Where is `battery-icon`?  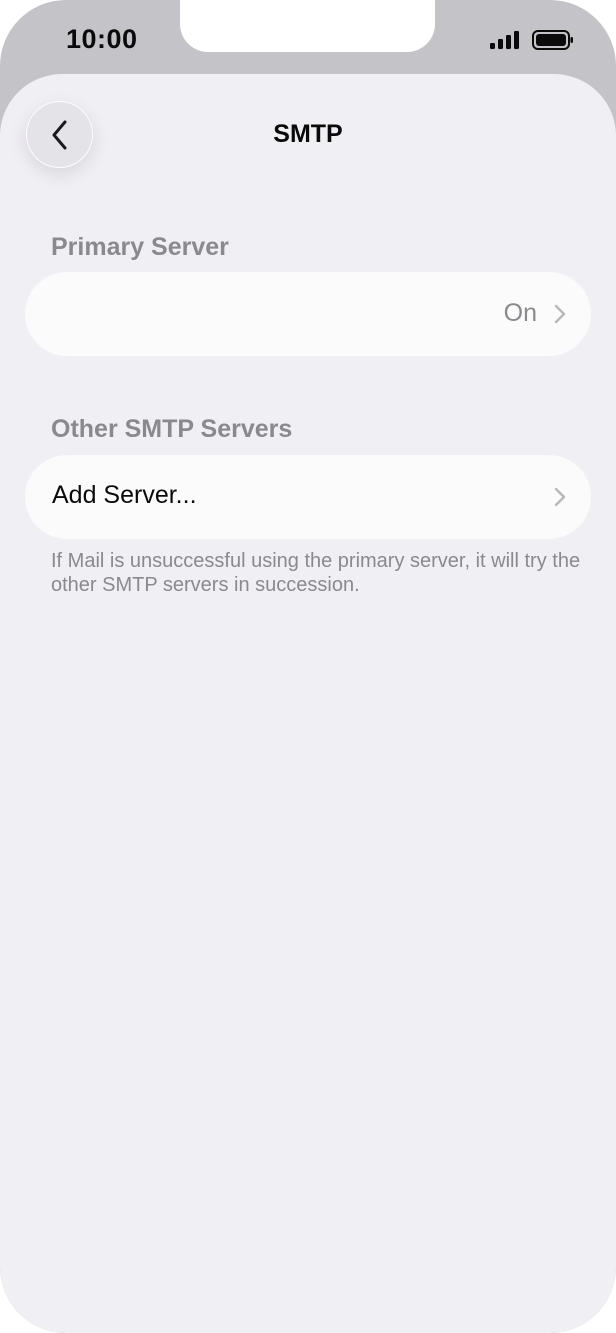 battery-icon is located at coordinates (552, 40).